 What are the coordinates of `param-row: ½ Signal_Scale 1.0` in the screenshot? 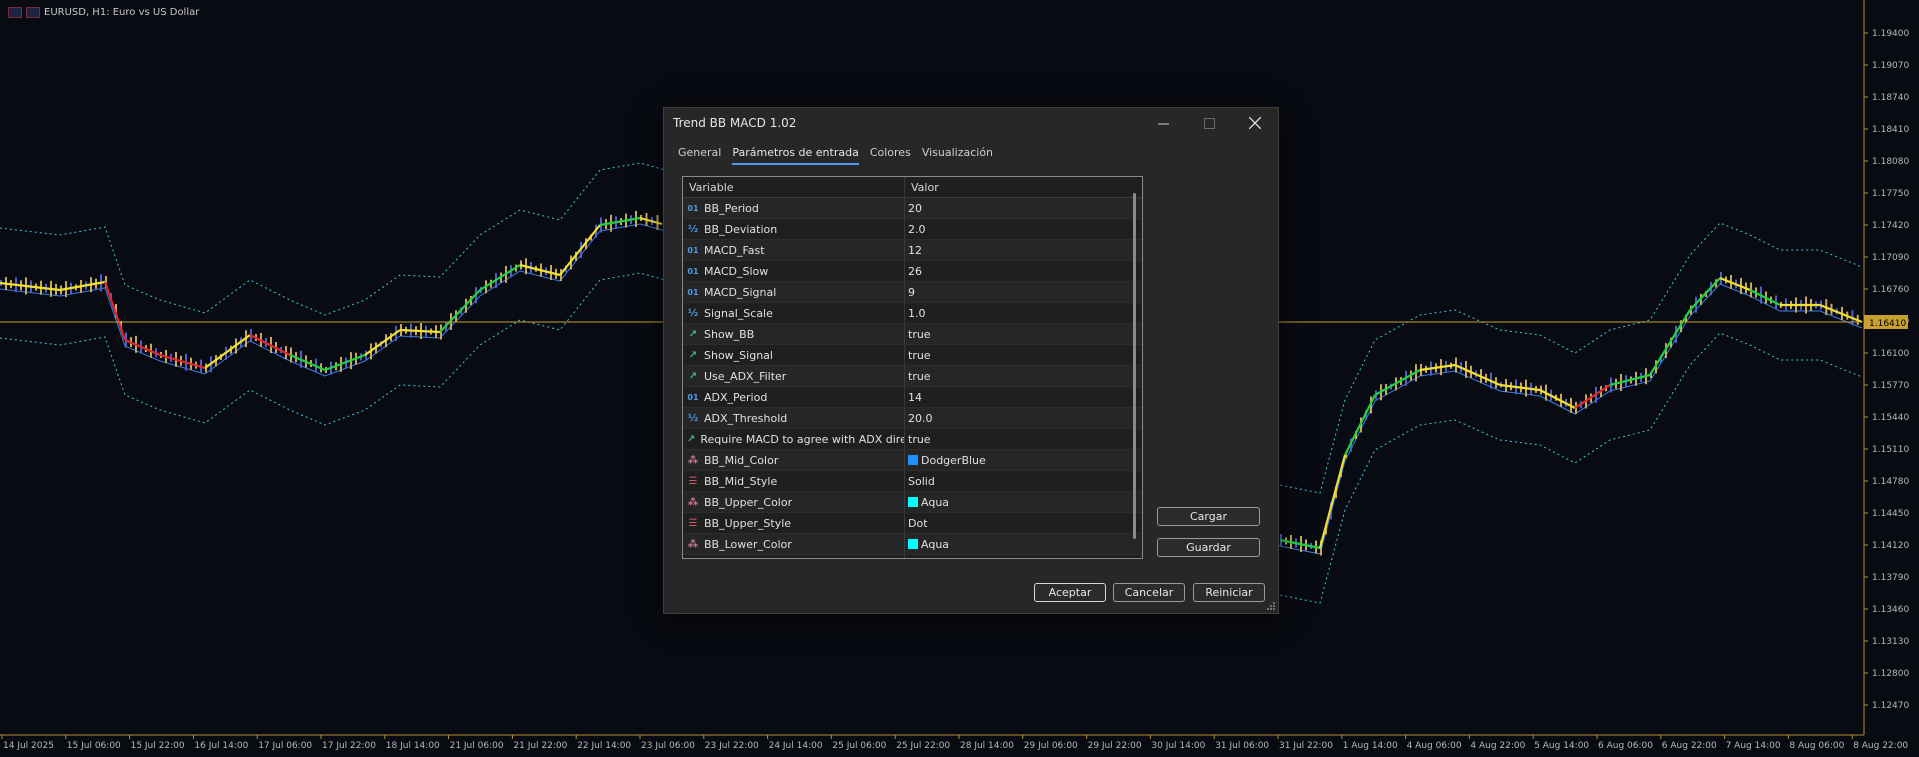 It's located at (912, 313).